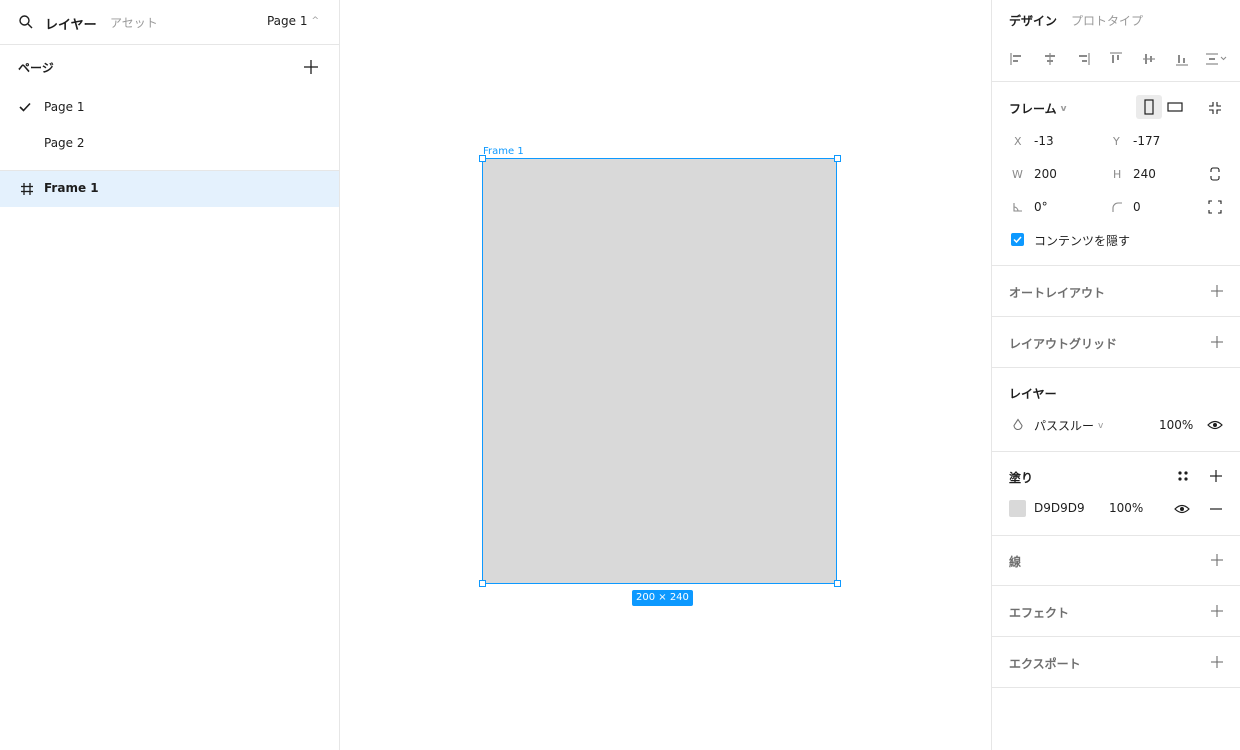 The height and width of the screenshot is (750, 1240). Describe the element at coordinates (64, 107) in the screenshot. I see `page-item-label: Page 1` at that location.